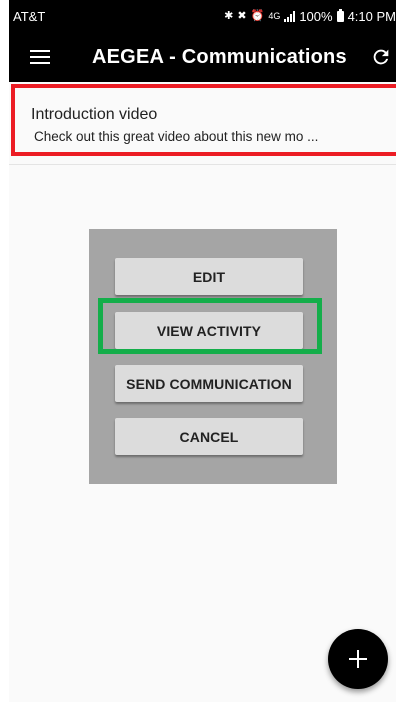  I want to click on view-activity-button: VIEW ACTIVITY, so click(209, 330).